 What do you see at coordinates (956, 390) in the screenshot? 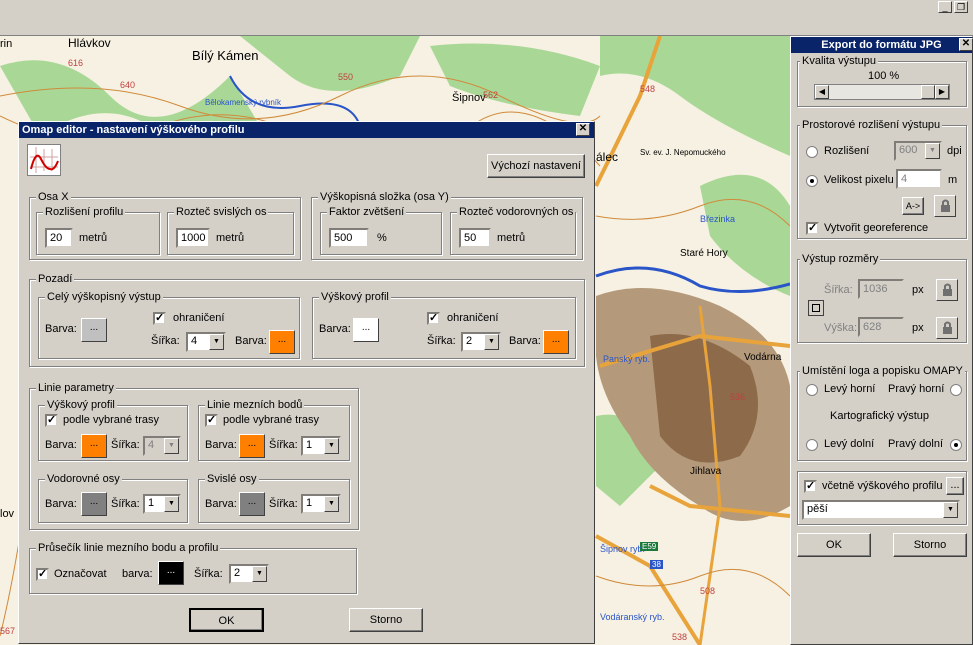
I see `top-right-radio` at bounding box center [956, 390].